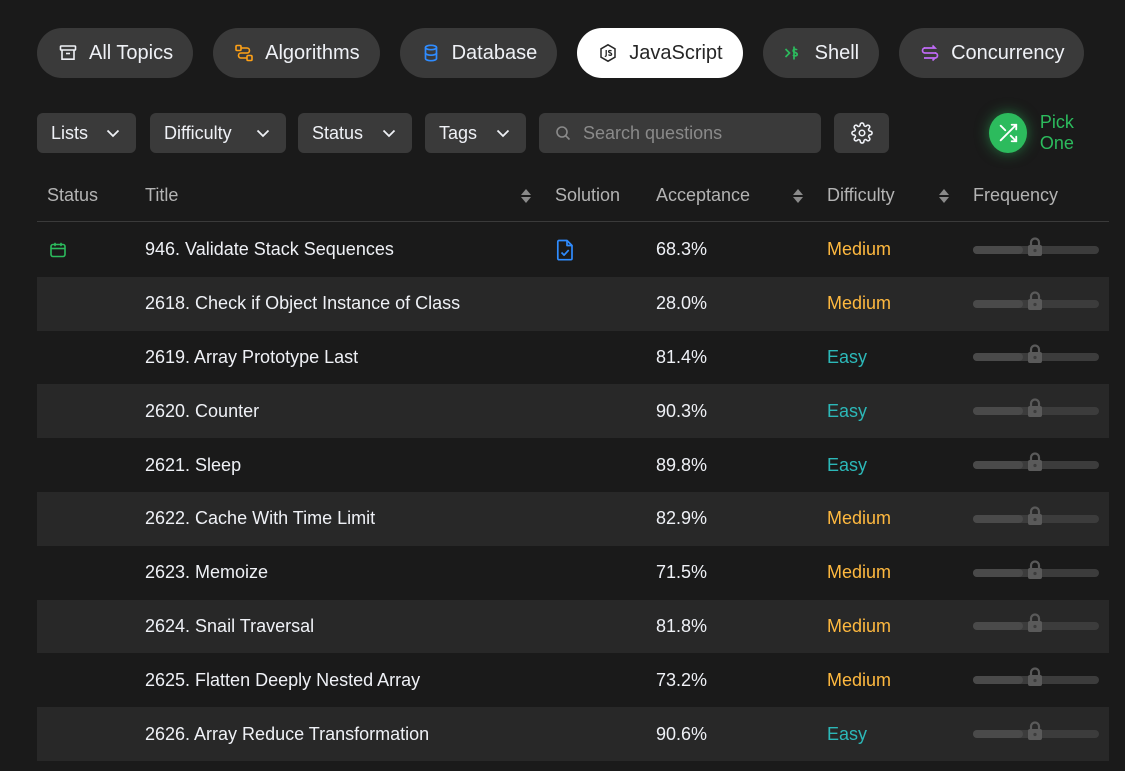 Image resolution: width=1125 pixels, height=771 pixels. I want to click on status-cell, so click(58, 250).